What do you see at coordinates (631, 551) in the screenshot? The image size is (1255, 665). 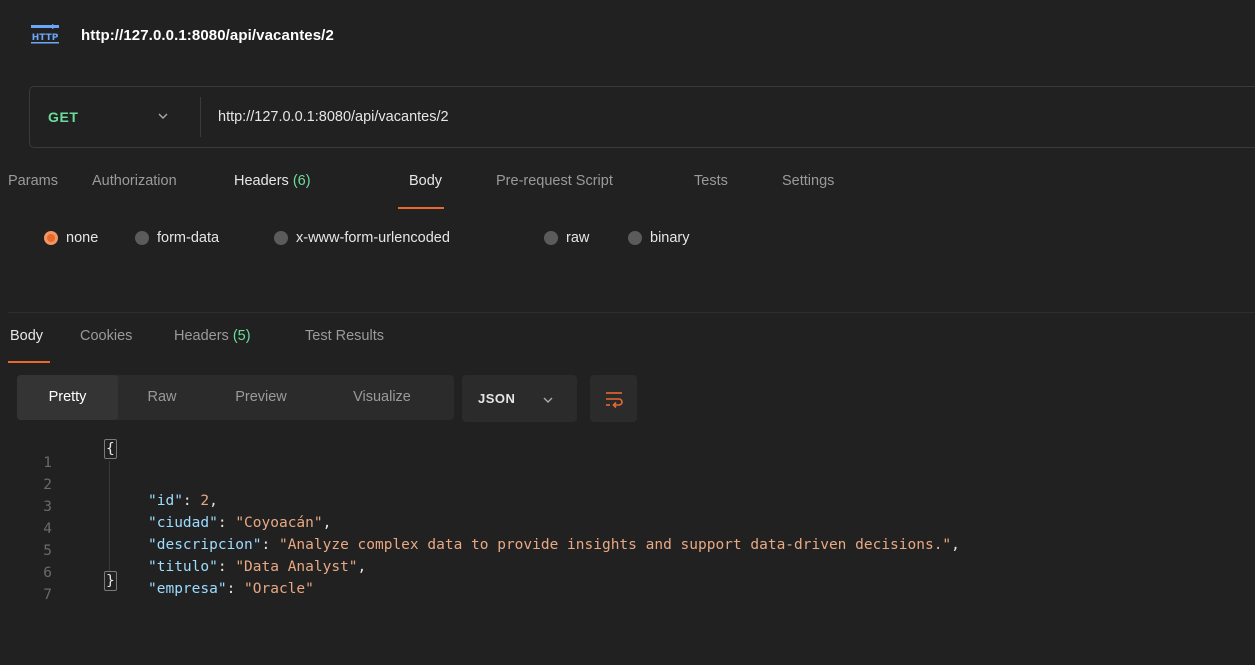 I see `code-line: 5 "titulo": "Data Analyst",` at bounding box center [631, 551].